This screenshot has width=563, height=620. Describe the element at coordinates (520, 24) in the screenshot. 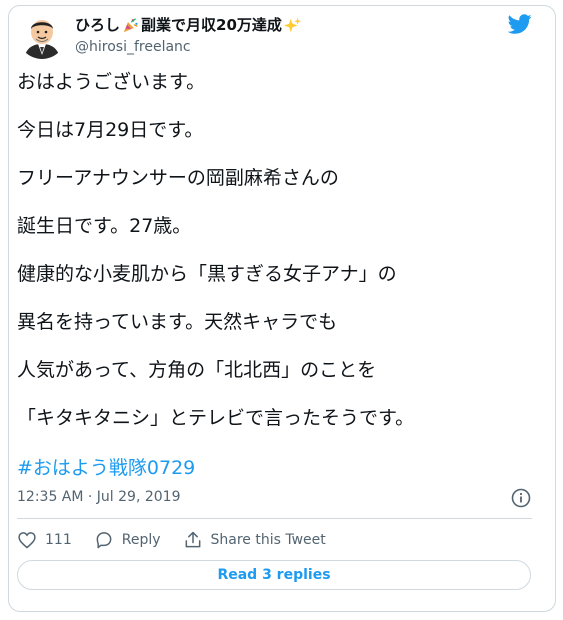

I see `twitter-bird-icon` at that location.